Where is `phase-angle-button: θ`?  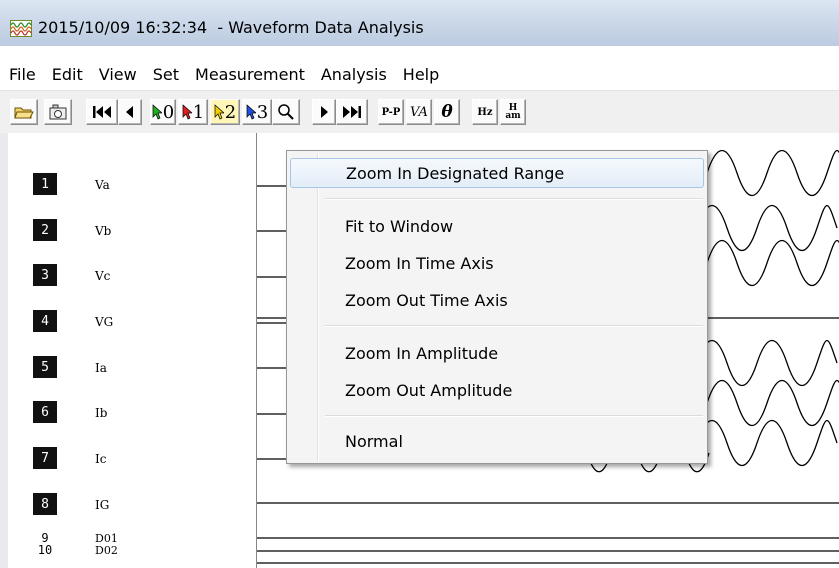 phase-angle-button: θ is located at coordinates (447, 112).